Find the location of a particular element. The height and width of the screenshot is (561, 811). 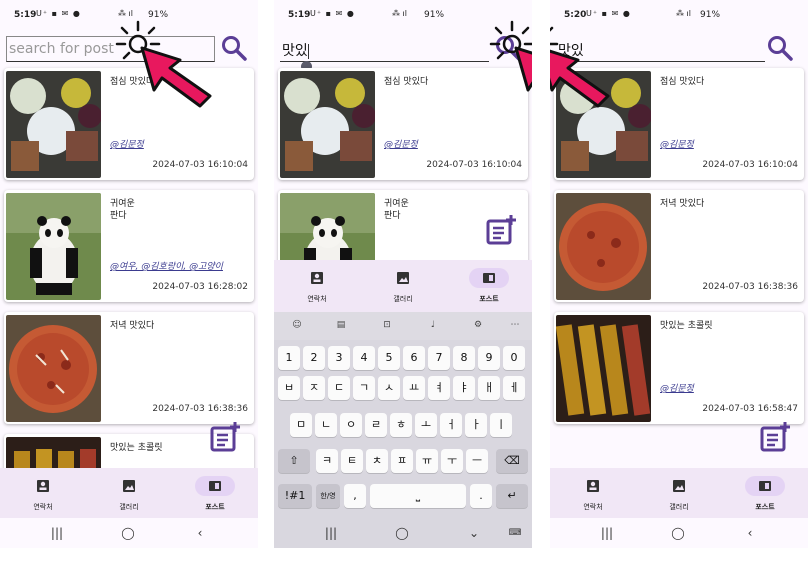

key: ㅏ is located at coordinates (476, 425).